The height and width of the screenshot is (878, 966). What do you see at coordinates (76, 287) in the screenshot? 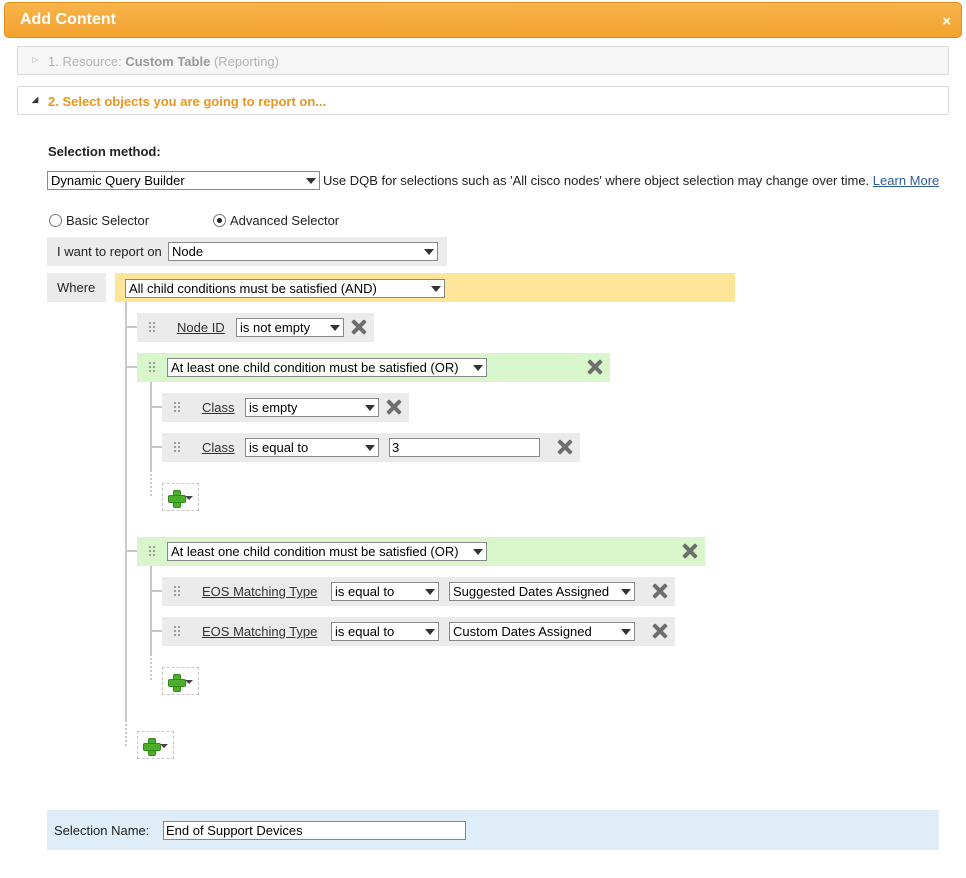
I see `where-label: Where` at bounding box center [76, 287].